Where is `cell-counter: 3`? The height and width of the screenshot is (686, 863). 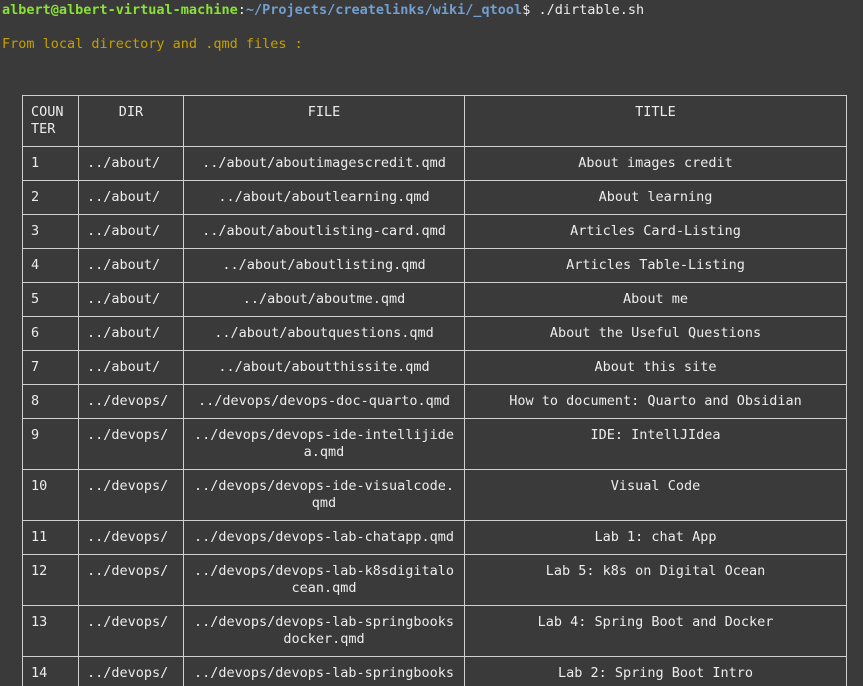
cell-counter: 3 is located at coordinates (50, 231).